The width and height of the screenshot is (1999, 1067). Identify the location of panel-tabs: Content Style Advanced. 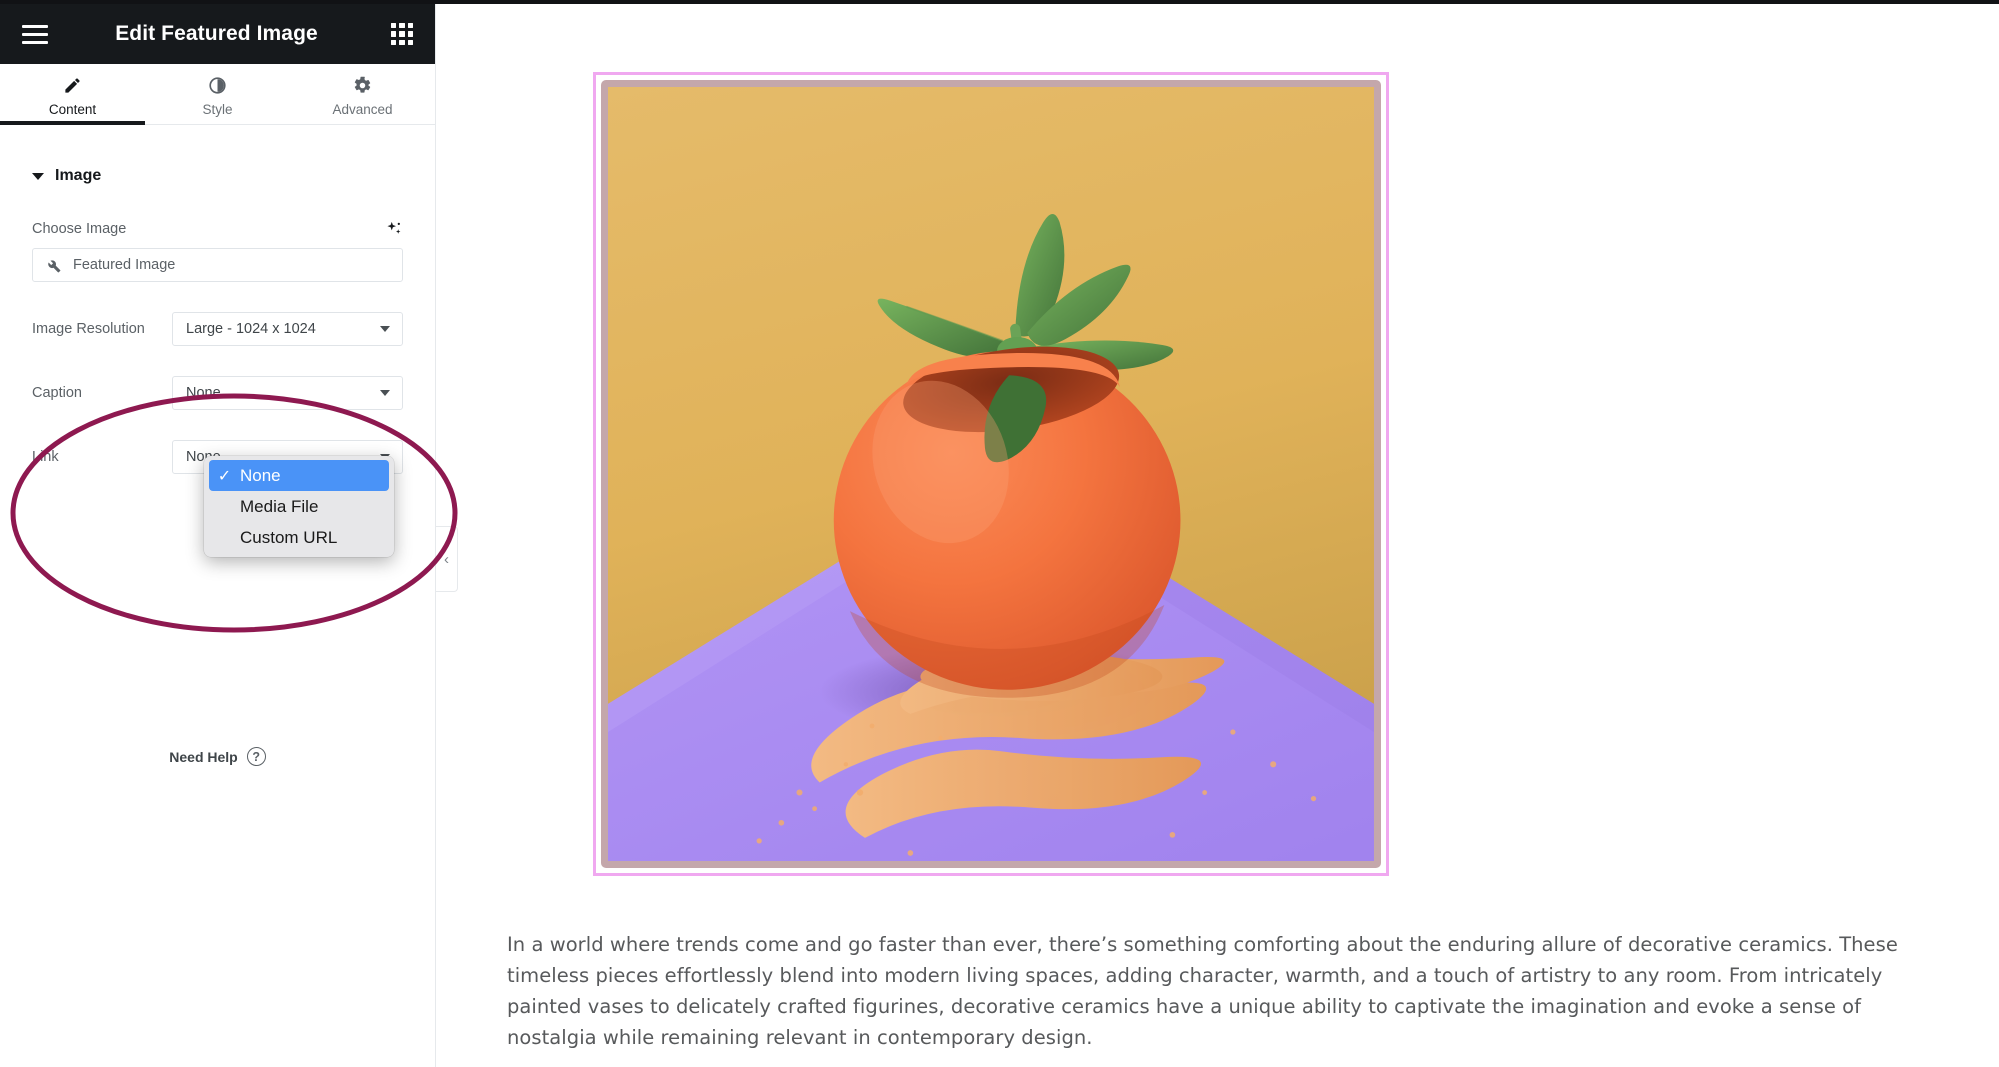
(217, 94).